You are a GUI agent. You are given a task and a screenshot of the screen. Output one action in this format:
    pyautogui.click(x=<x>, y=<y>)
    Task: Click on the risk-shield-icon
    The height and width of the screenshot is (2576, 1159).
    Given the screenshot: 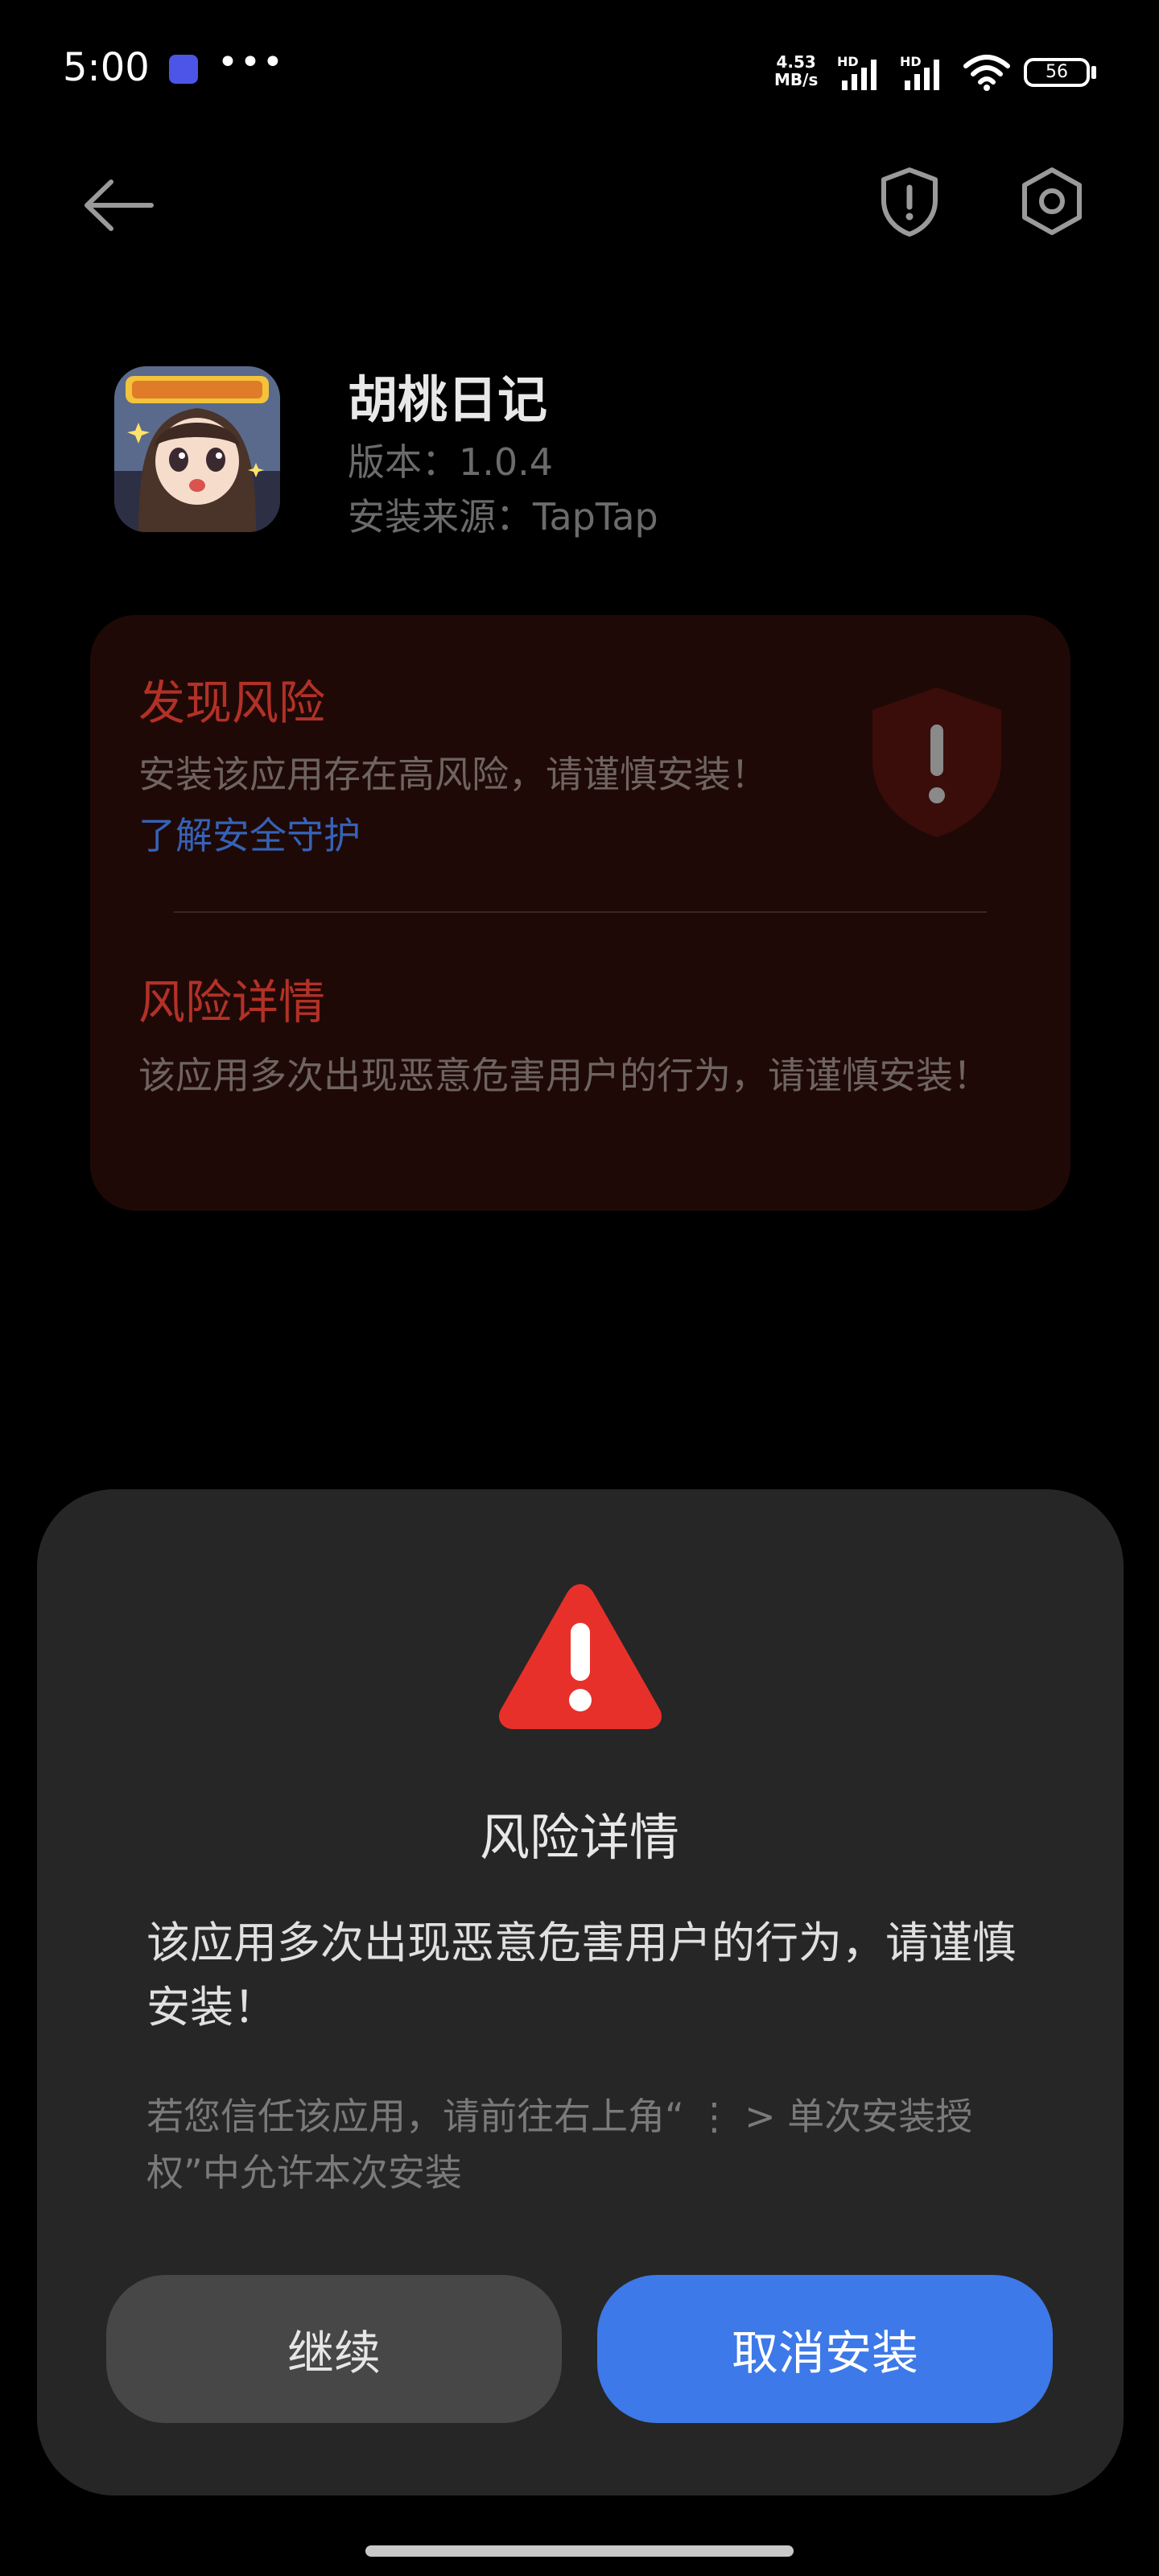 What is the action you would take?
    pyautogui.click(x=936, y=762)
    